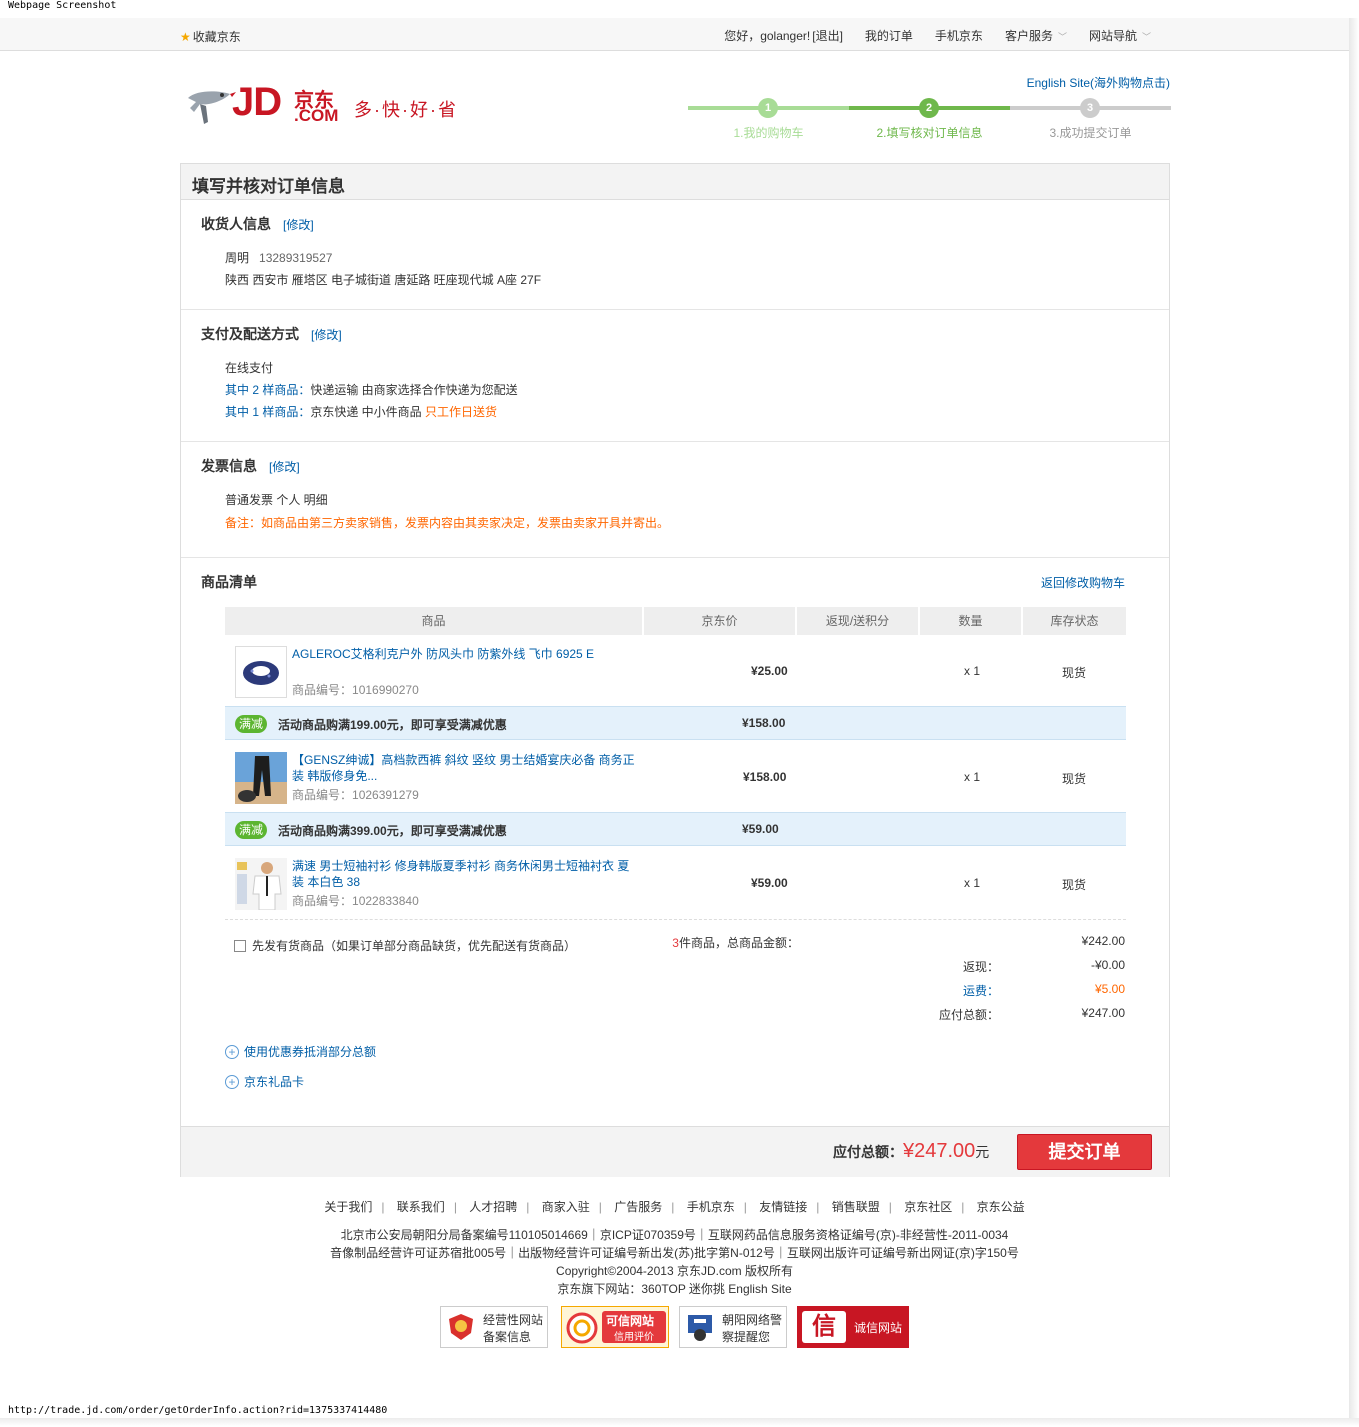 The image size is (1359, 1427). What do you see at coordinates (414, 390) in the screenshot?
I see `delivery-line-1-text: 快递运输 由商家选择合作快递为您配送` at bounding box center [414, 390].